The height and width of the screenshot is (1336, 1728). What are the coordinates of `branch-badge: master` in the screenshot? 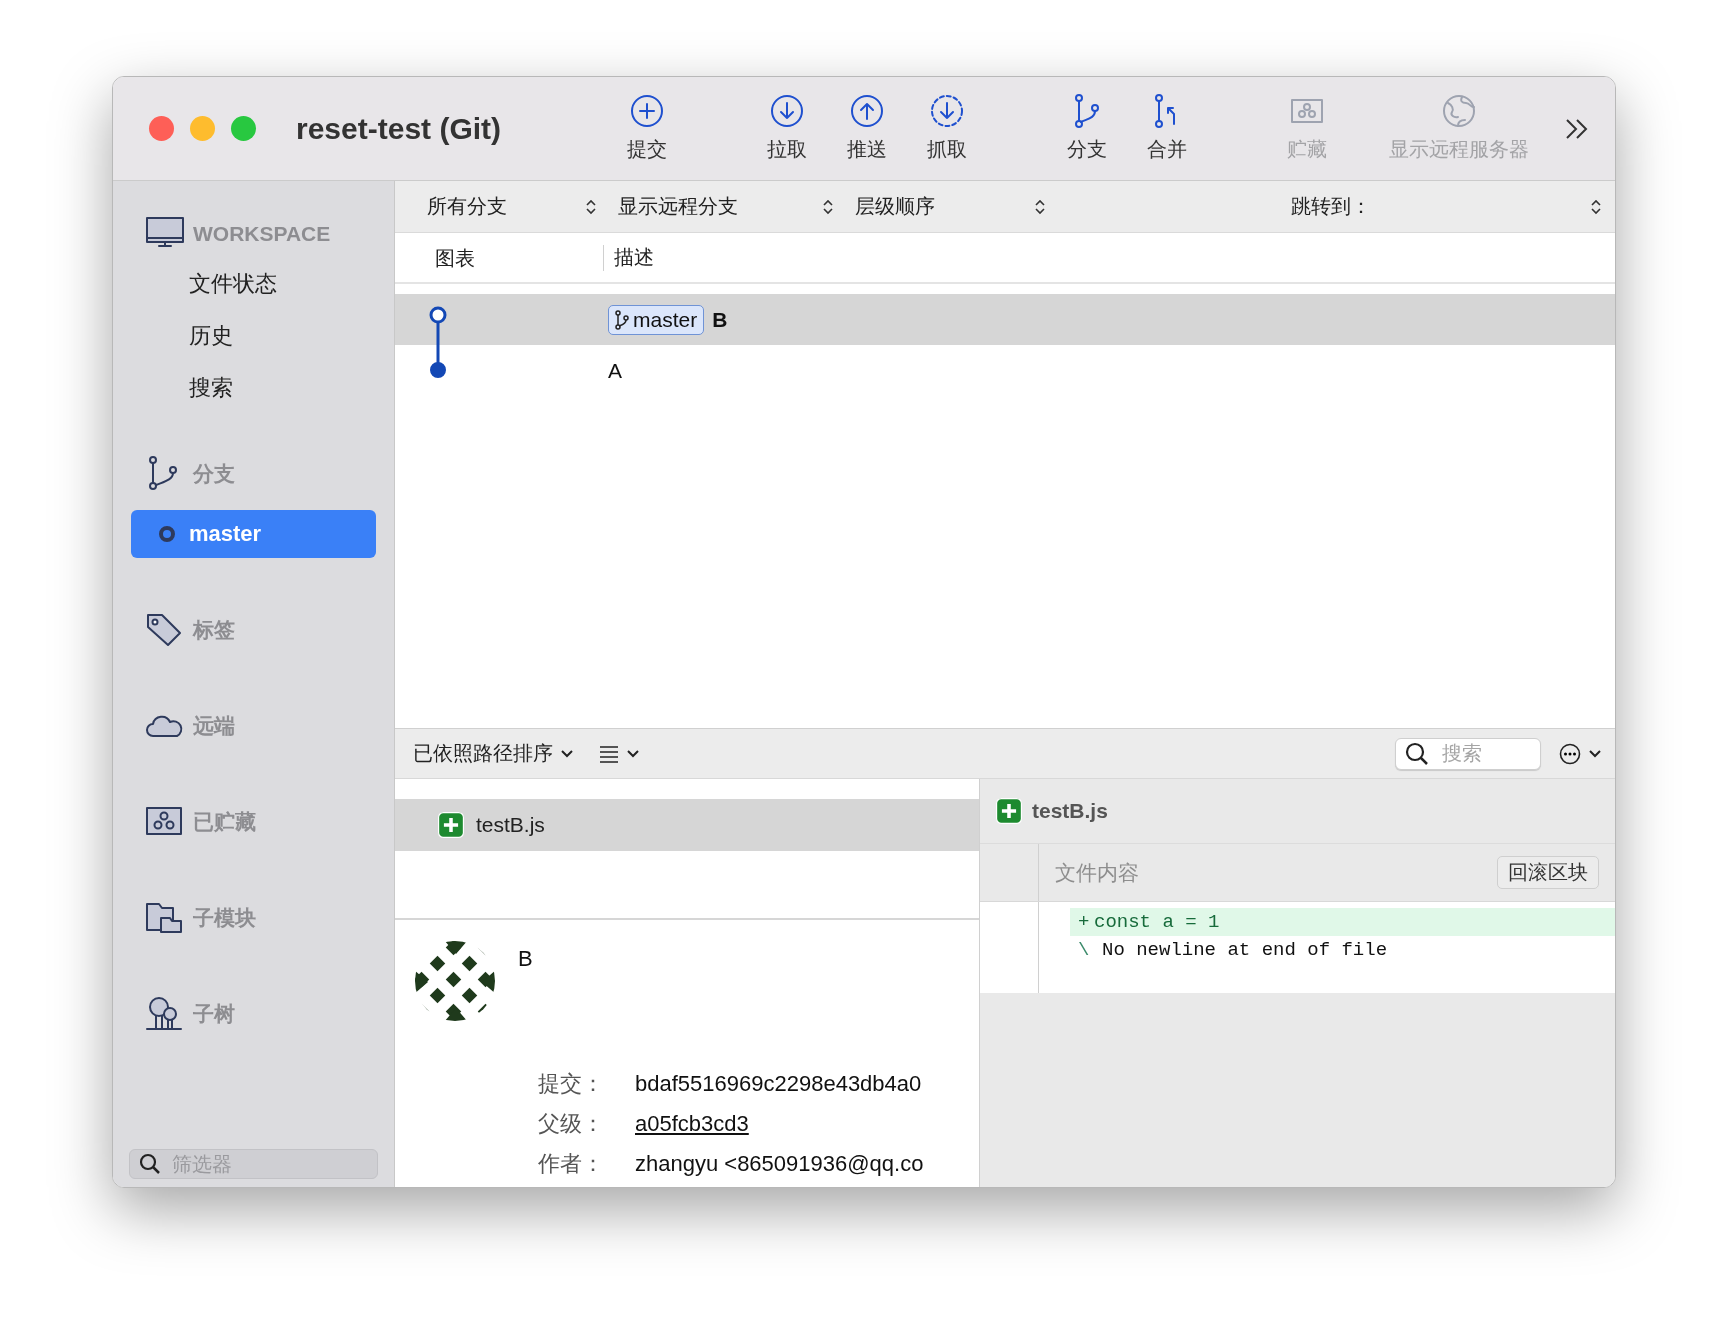 It's located at (656, 319).